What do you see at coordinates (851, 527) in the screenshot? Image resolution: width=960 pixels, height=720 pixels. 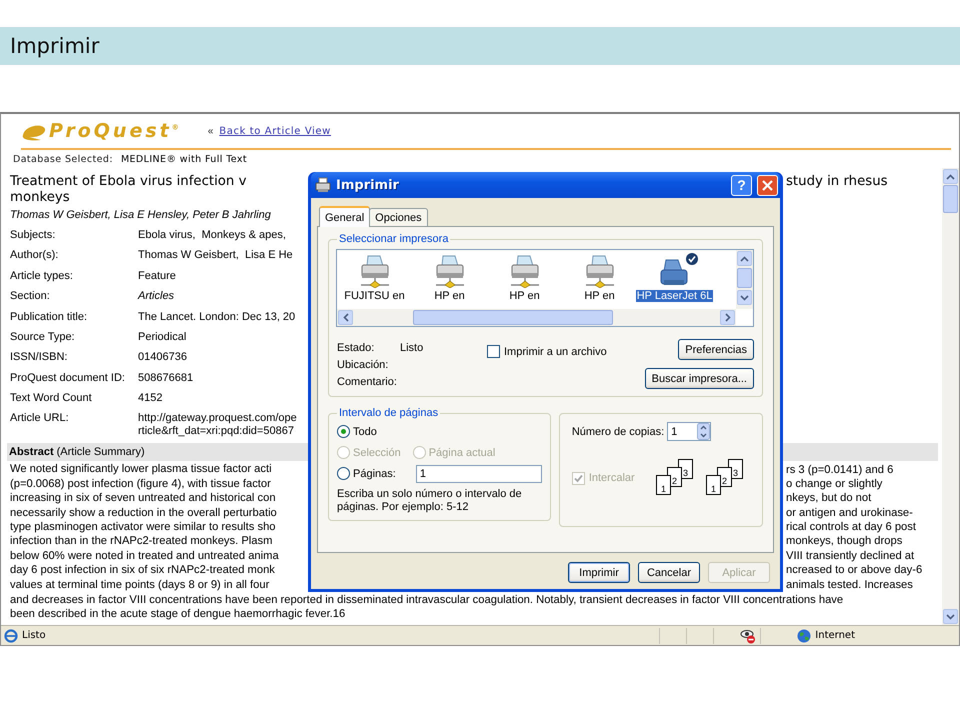 I see `abstract-text-line: rical controls at day 6 post` at bounding box center [851, 527].